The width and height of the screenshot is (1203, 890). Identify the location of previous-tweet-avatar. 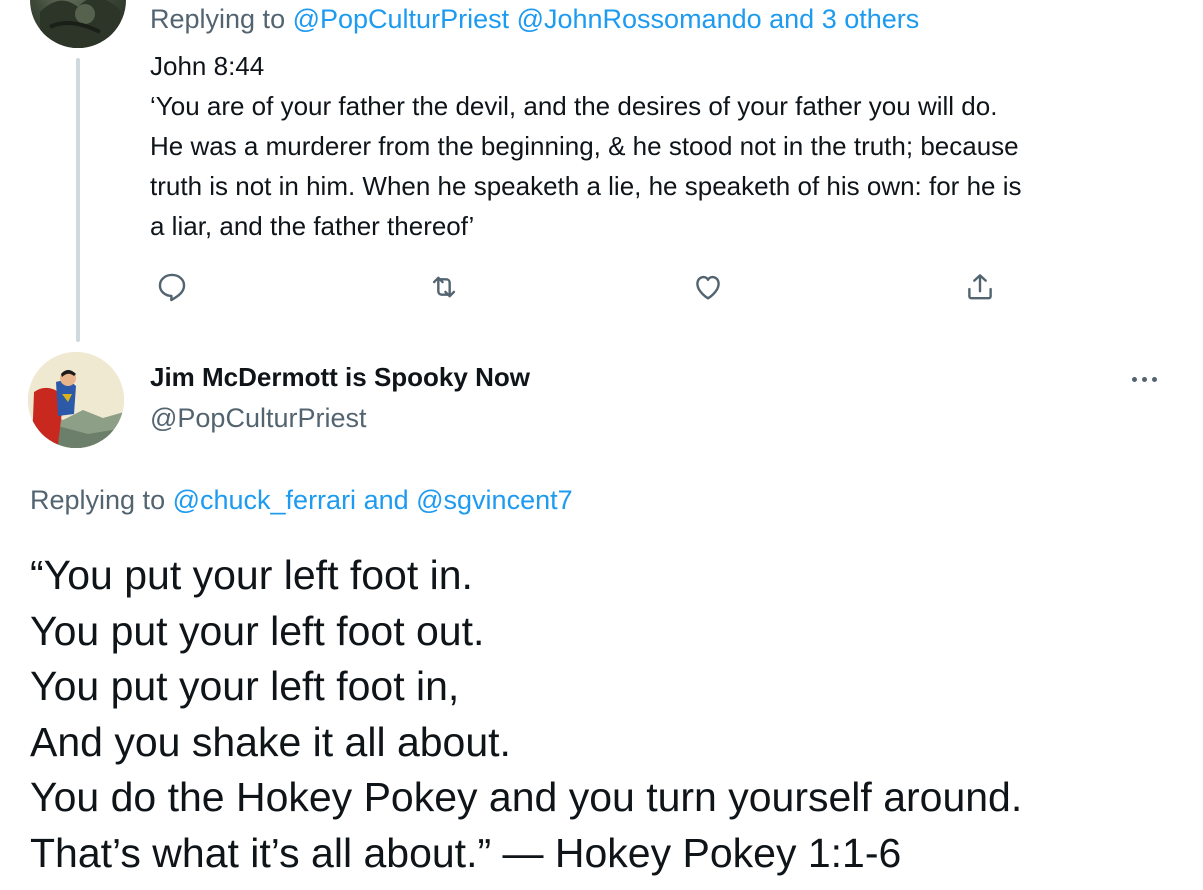
(78, 24).